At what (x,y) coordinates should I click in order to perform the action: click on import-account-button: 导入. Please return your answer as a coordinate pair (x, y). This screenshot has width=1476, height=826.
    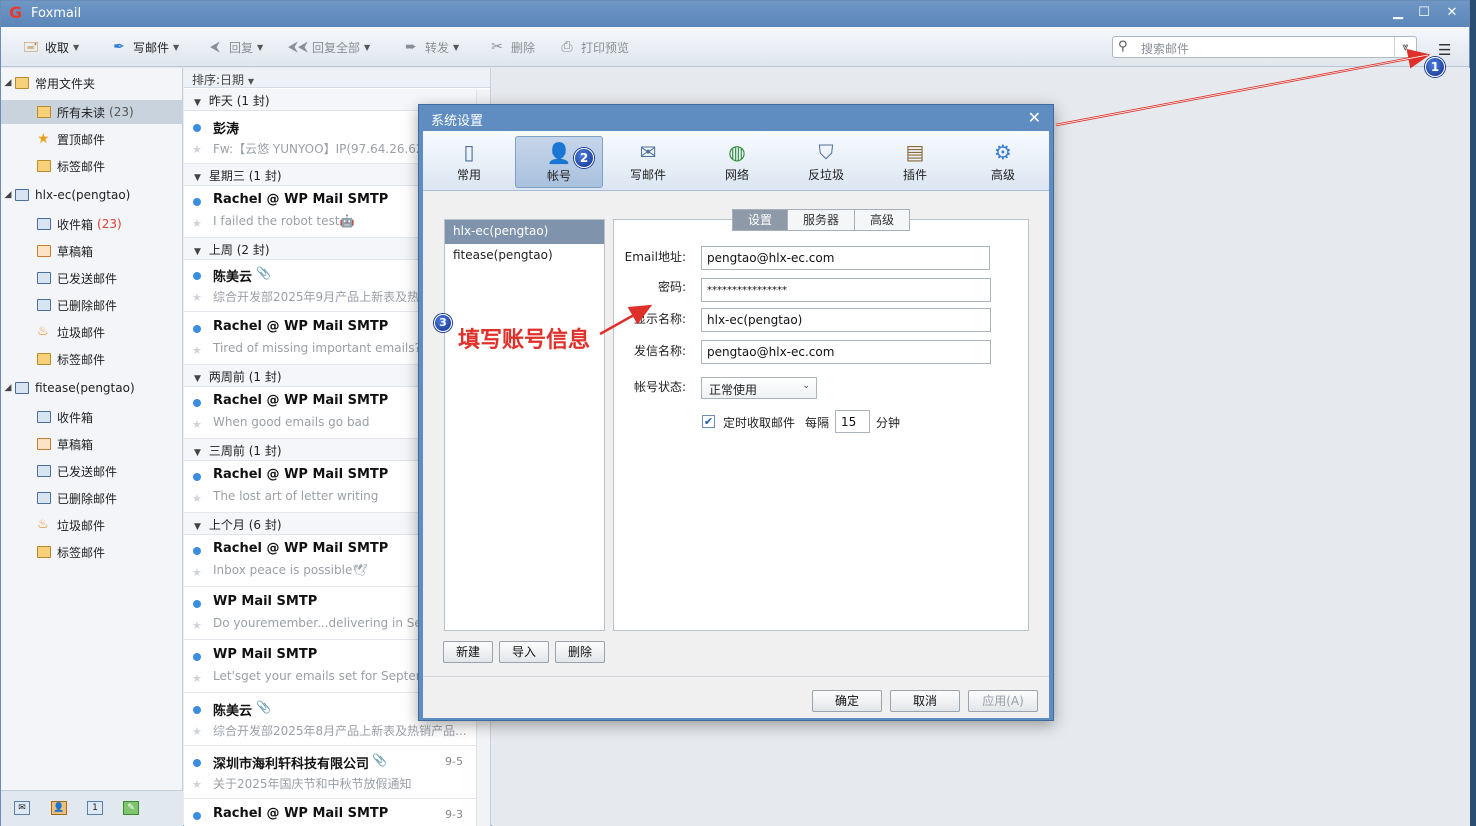
    Looking at the image, I should click on (524, 652).